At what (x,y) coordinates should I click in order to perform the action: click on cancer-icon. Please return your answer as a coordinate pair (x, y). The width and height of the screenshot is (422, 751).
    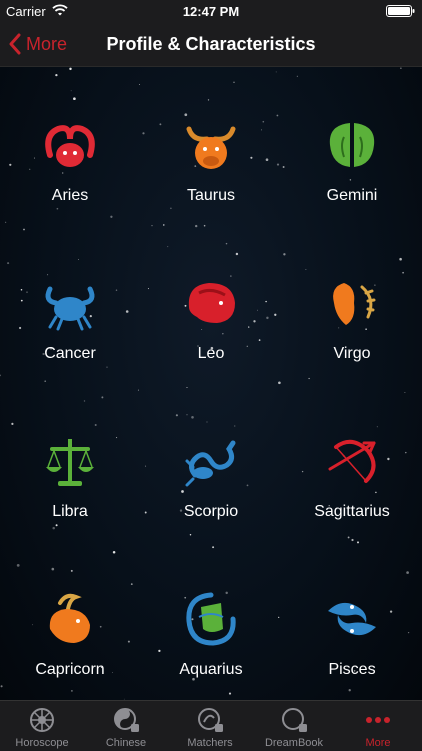
    Looking at the image, I should click on (70, 308).